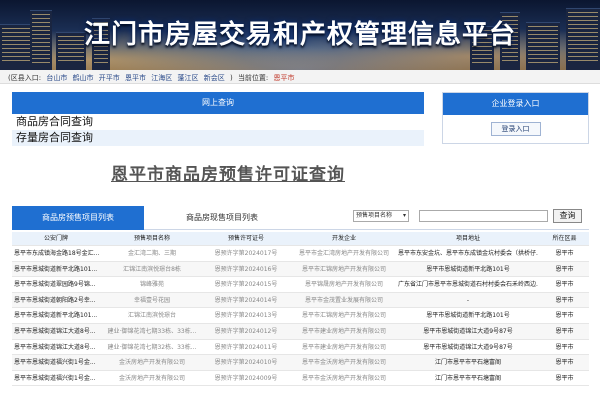 The width and height of the screenshot is (600, 400). I want to click on existing-contract-query-link: 存量房合同查询, so click(218, 138).